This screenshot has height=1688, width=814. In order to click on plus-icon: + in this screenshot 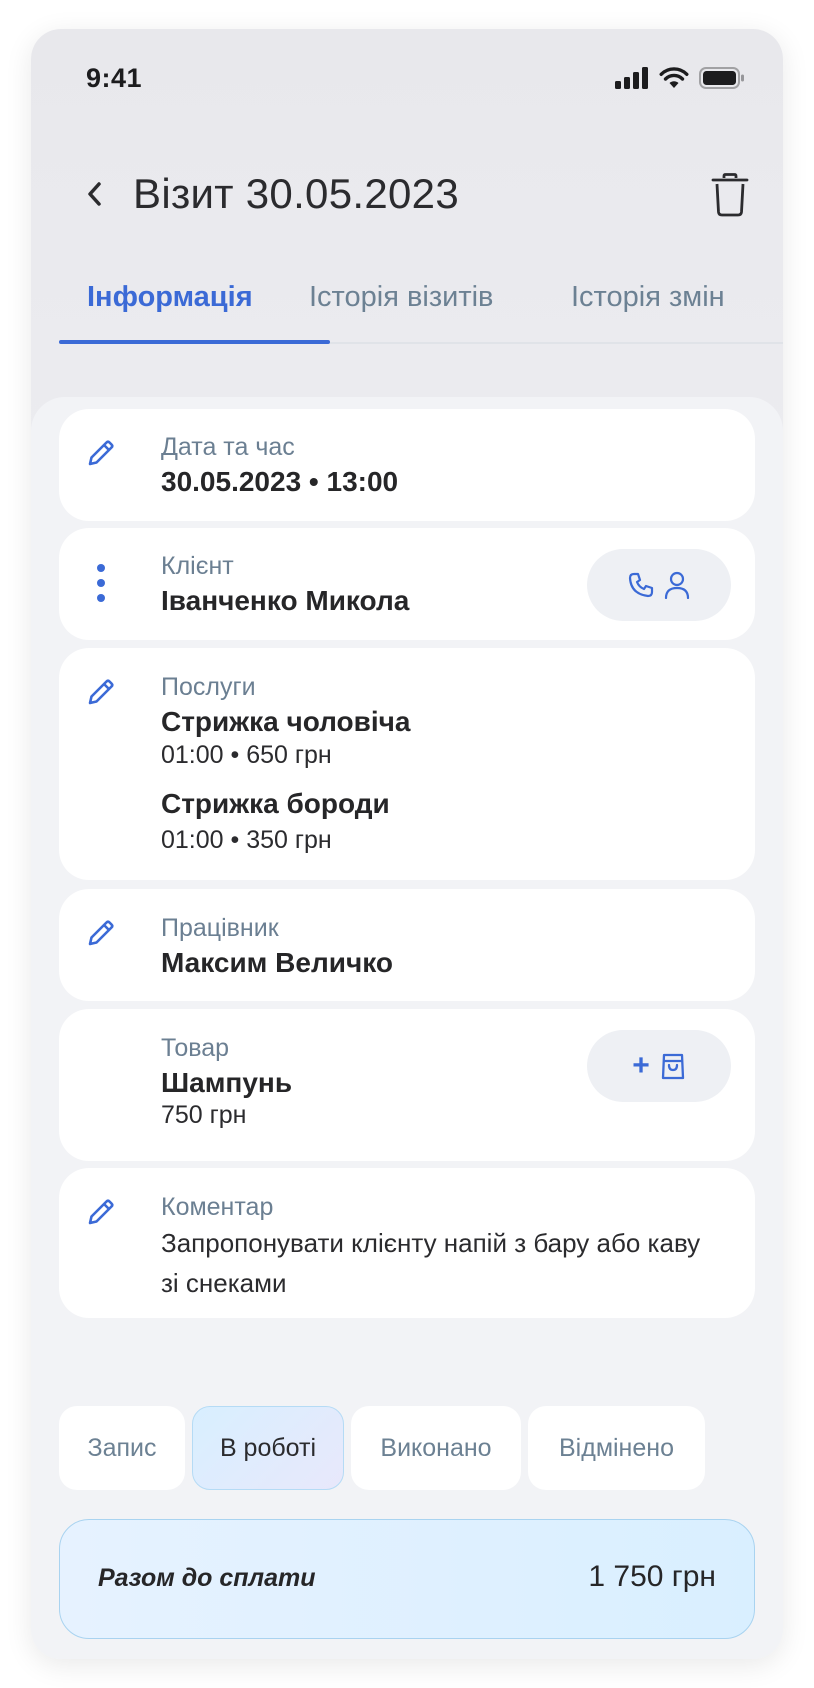, I will do `click(641, 1065)`.